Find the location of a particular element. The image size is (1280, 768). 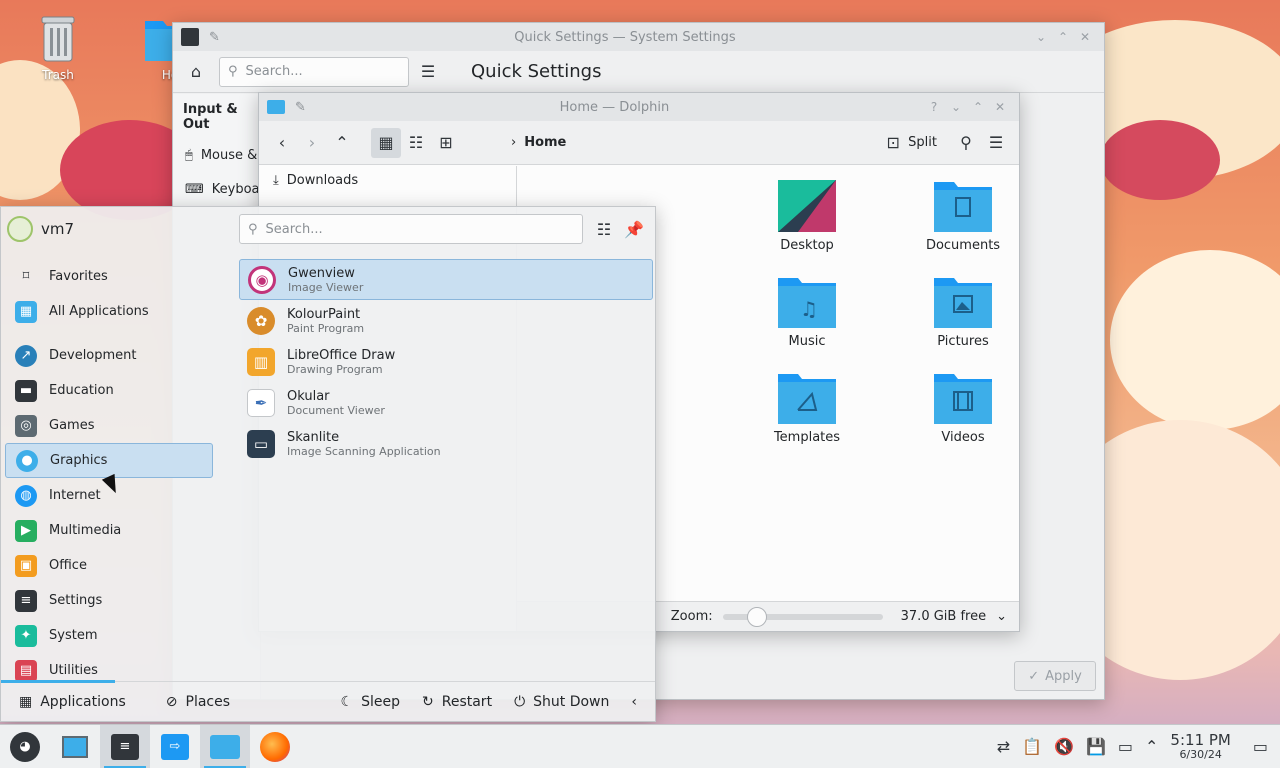

chevron-up-icon: ⌃ is located at coordinates (1151, 746).